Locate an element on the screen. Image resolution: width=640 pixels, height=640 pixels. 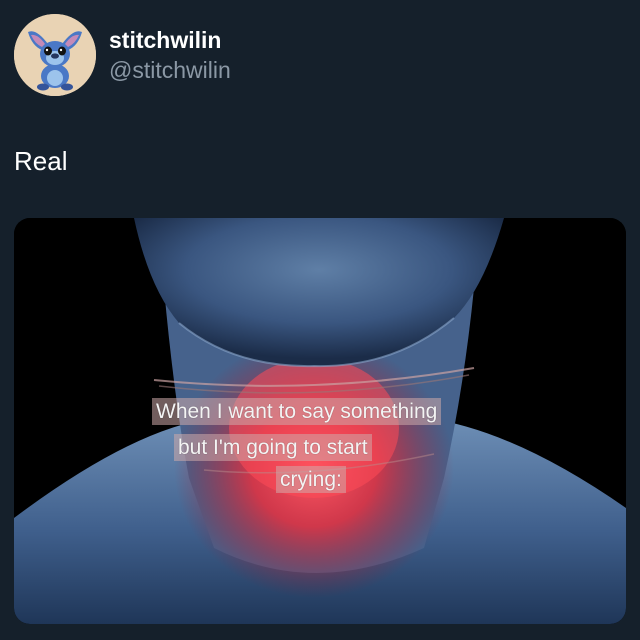
post-header: stitchwilin @stitchwilin is located at coordinates (122, 55).